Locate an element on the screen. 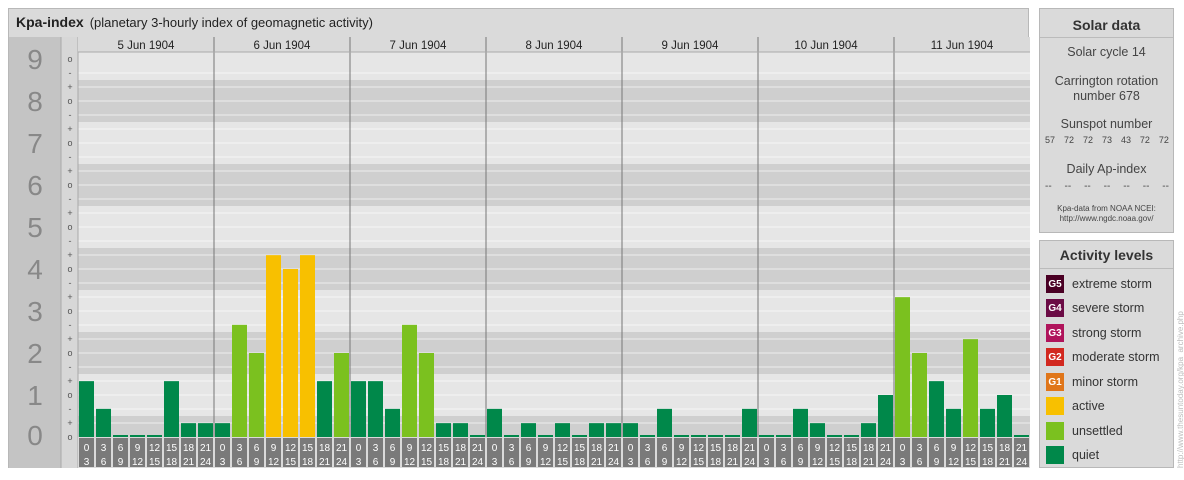  sunspot-value: 73 is located at coordinates (1106, 140).